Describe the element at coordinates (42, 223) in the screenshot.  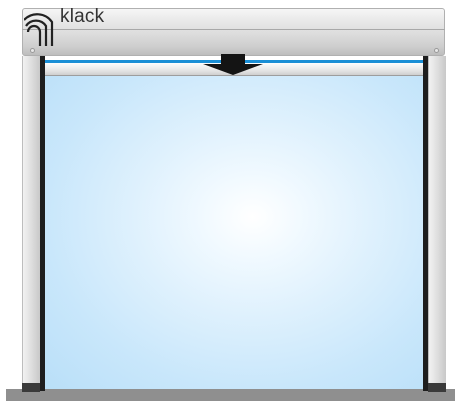
I see `left-rail-inner-track` at that location.